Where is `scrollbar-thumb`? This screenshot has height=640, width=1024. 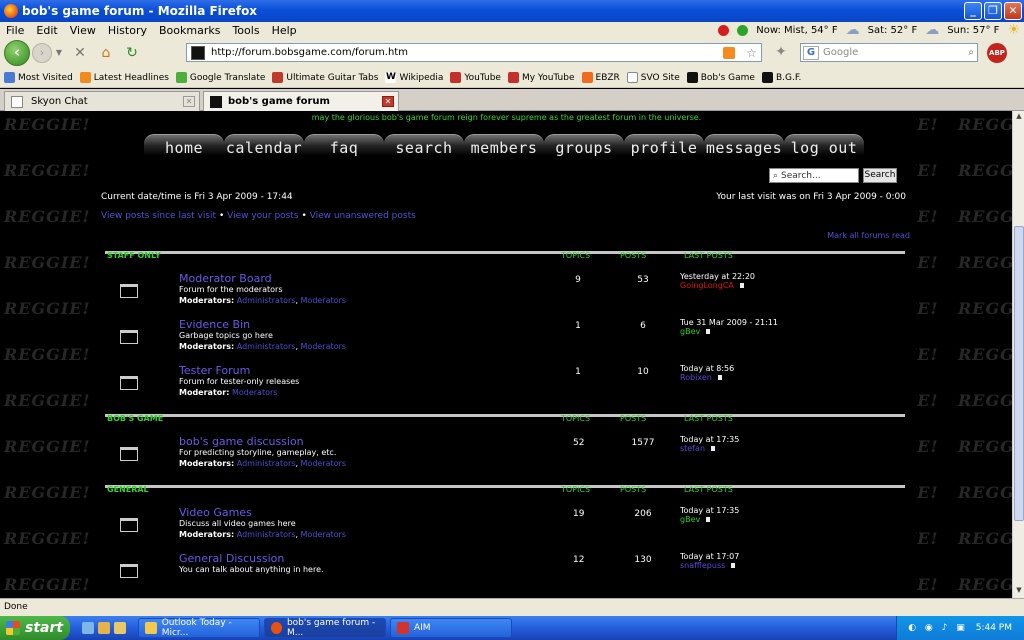 scrollbar-thumb is located at coordinates (1019, 373).